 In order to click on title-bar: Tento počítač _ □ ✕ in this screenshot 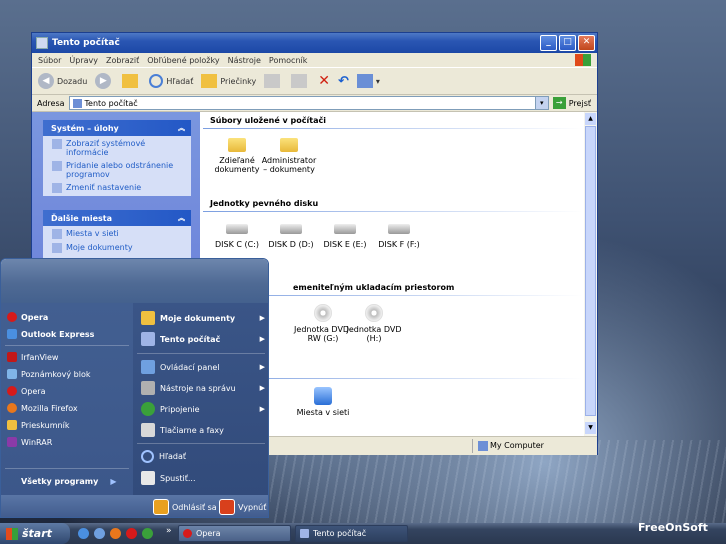, I will do `click(314, 43)`.